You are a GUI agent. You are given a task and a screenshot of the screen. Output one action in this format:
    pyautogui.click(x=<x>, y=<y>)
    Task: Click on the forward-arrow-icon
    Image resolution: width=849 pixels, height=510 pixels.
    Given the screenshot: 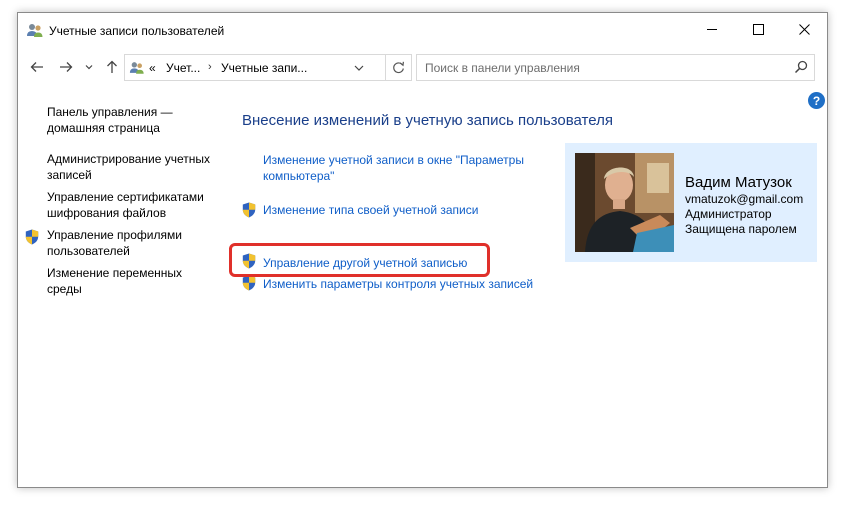 What is the action you would take?
    pyautogui.click(x=66, y=67)
    